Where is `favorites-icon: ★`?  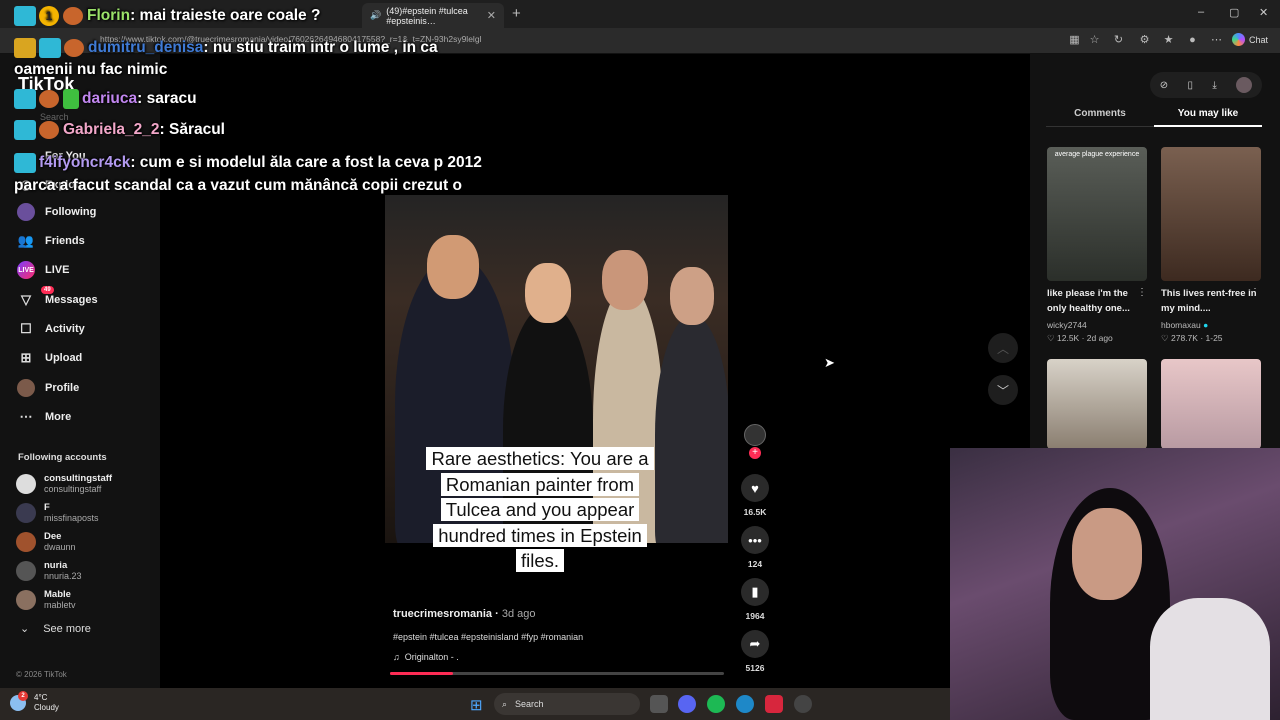 favorites-icon: ★ is located at coordinates (1168, 40).